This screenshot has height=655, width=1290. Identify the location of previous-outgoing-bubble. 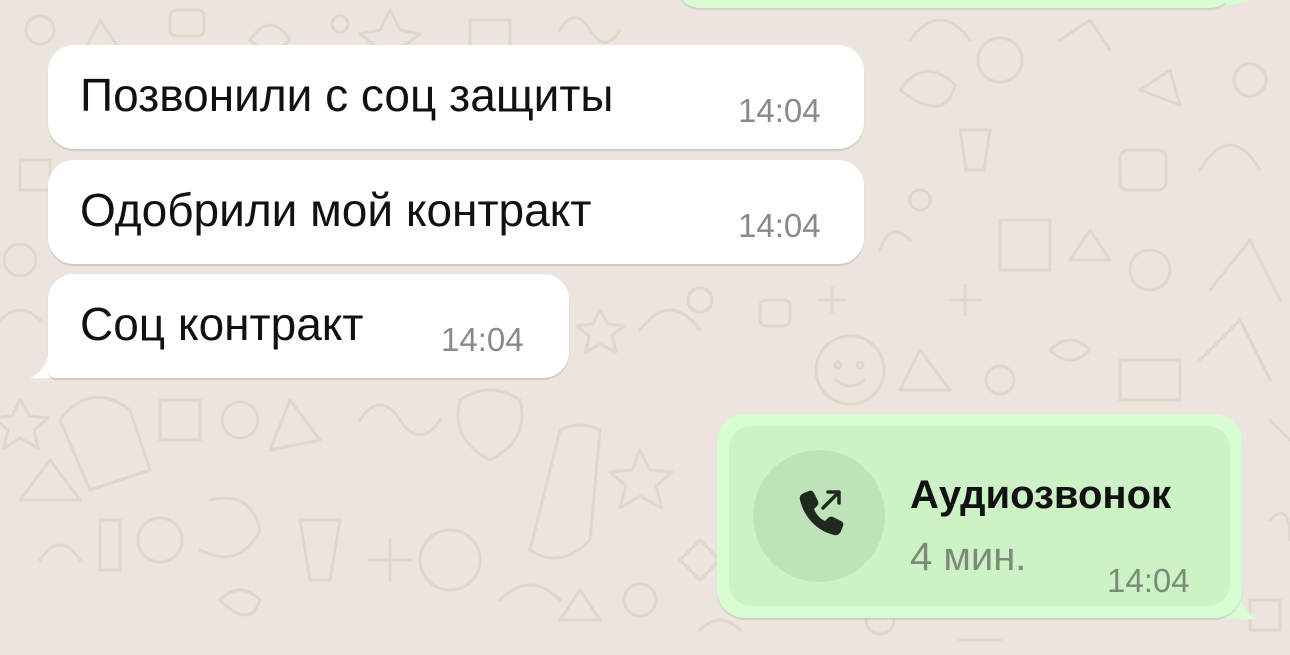
(955, 4).